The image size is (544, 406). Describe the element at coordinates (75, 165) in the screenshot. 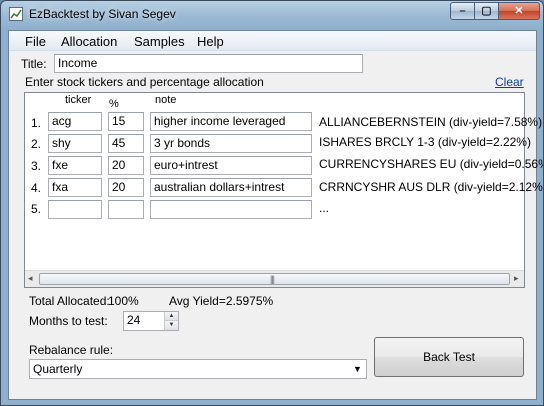

I see `ticker-input: fxe` at that location.